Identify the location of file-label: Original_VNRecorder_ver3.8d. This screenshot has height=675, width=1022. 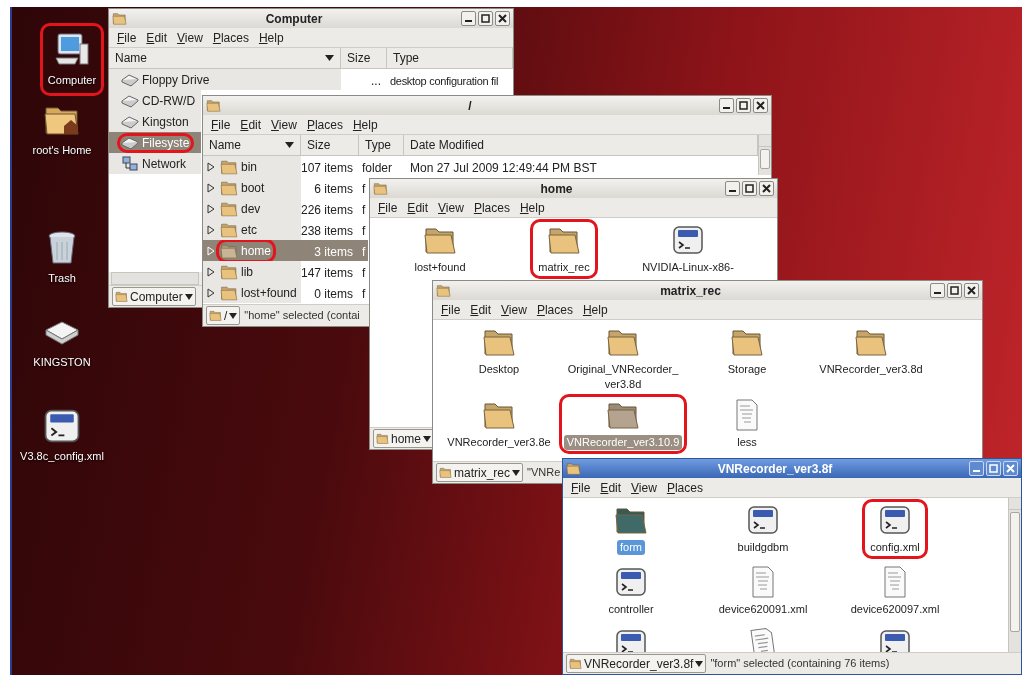
(623, 377).